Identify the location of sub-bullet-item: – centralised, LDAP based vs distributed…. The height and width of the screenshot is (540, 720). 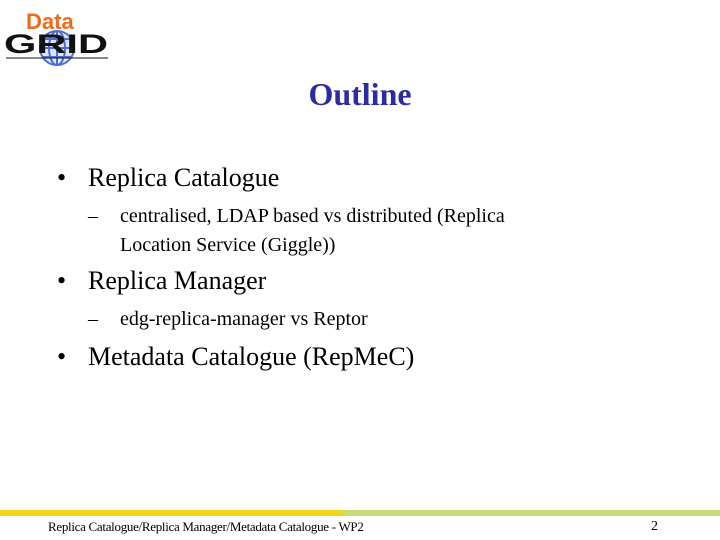
(296, 231).